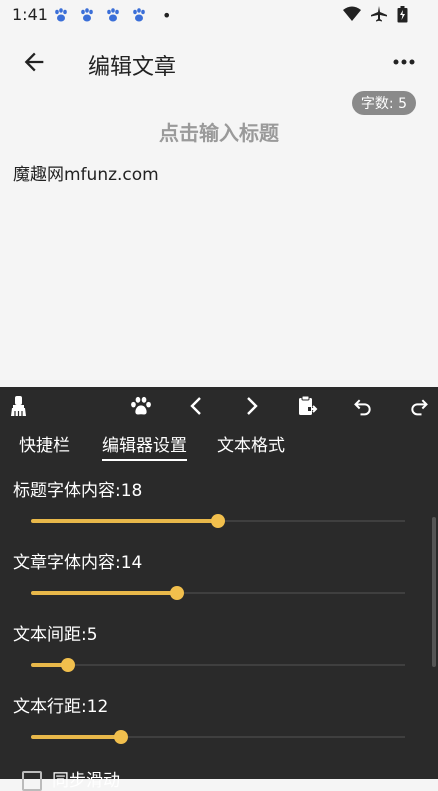  Describe the element at coordinates (78, 563) in the screenshot. I see `content-font-size-label: 文章字体内容:14` at that location.